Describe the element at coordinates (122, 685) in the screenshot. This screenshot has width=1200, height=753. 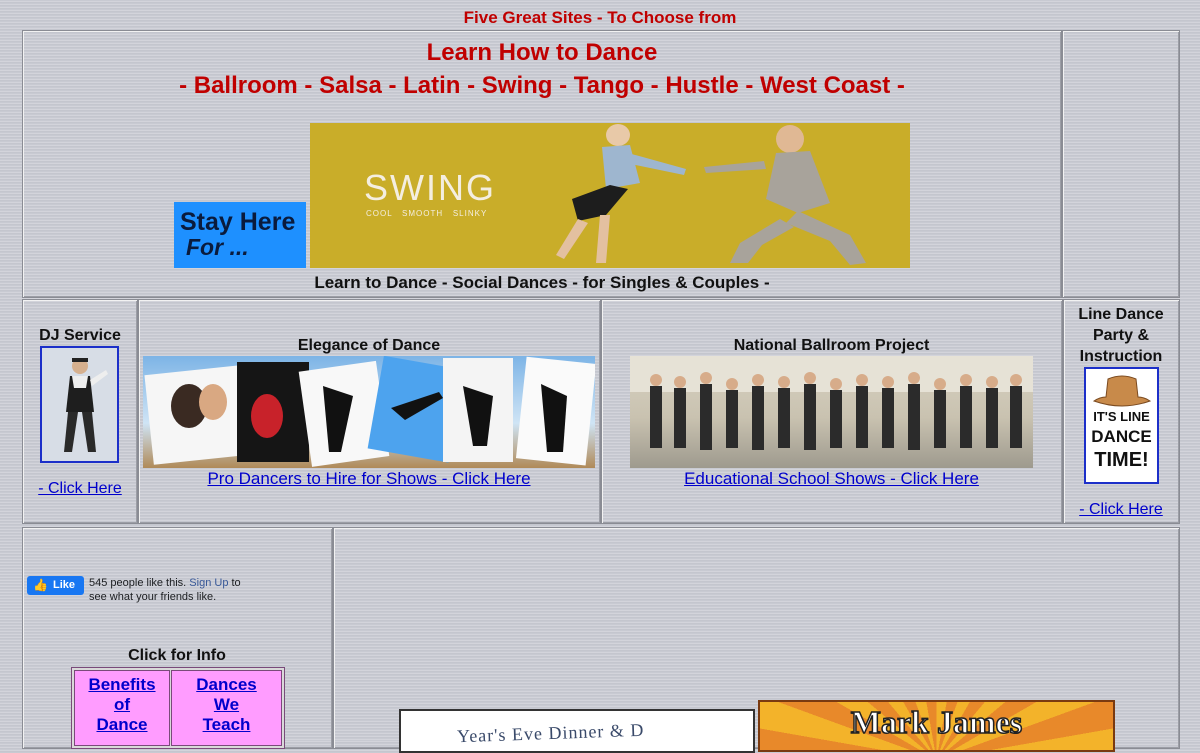
I see `benefits-link-line1: Benefits` at that location.